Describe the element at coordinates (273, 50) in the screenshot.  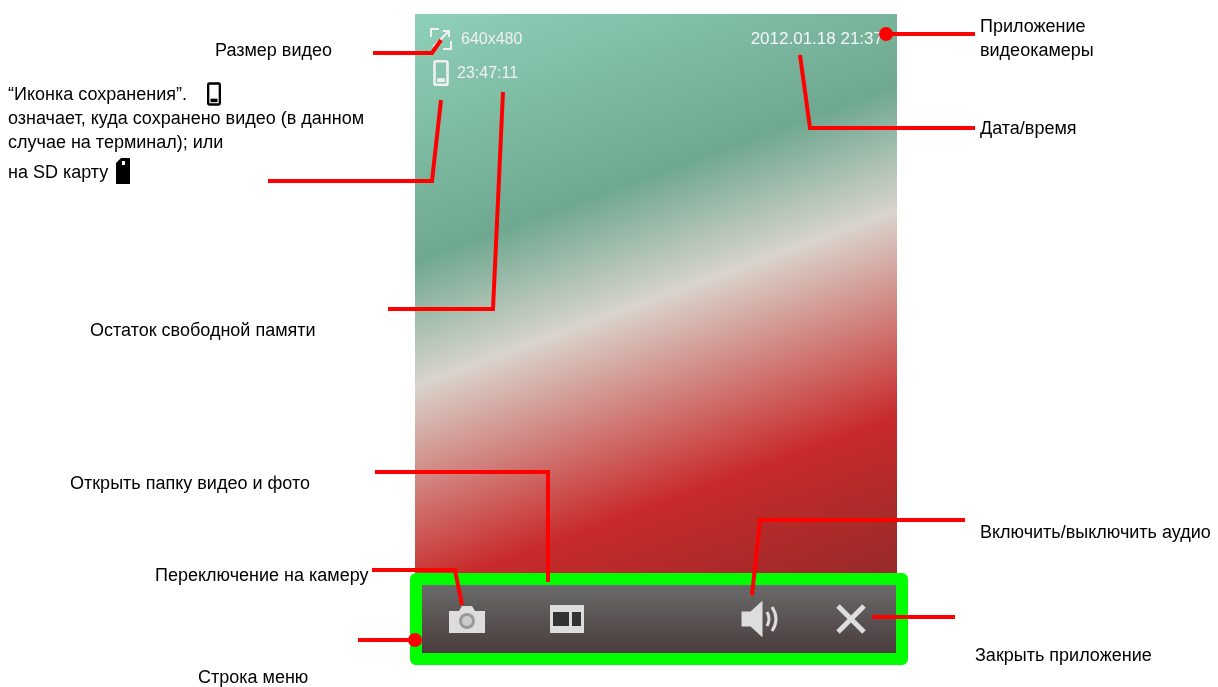
I see `callout-label: Размер видео` at that location.